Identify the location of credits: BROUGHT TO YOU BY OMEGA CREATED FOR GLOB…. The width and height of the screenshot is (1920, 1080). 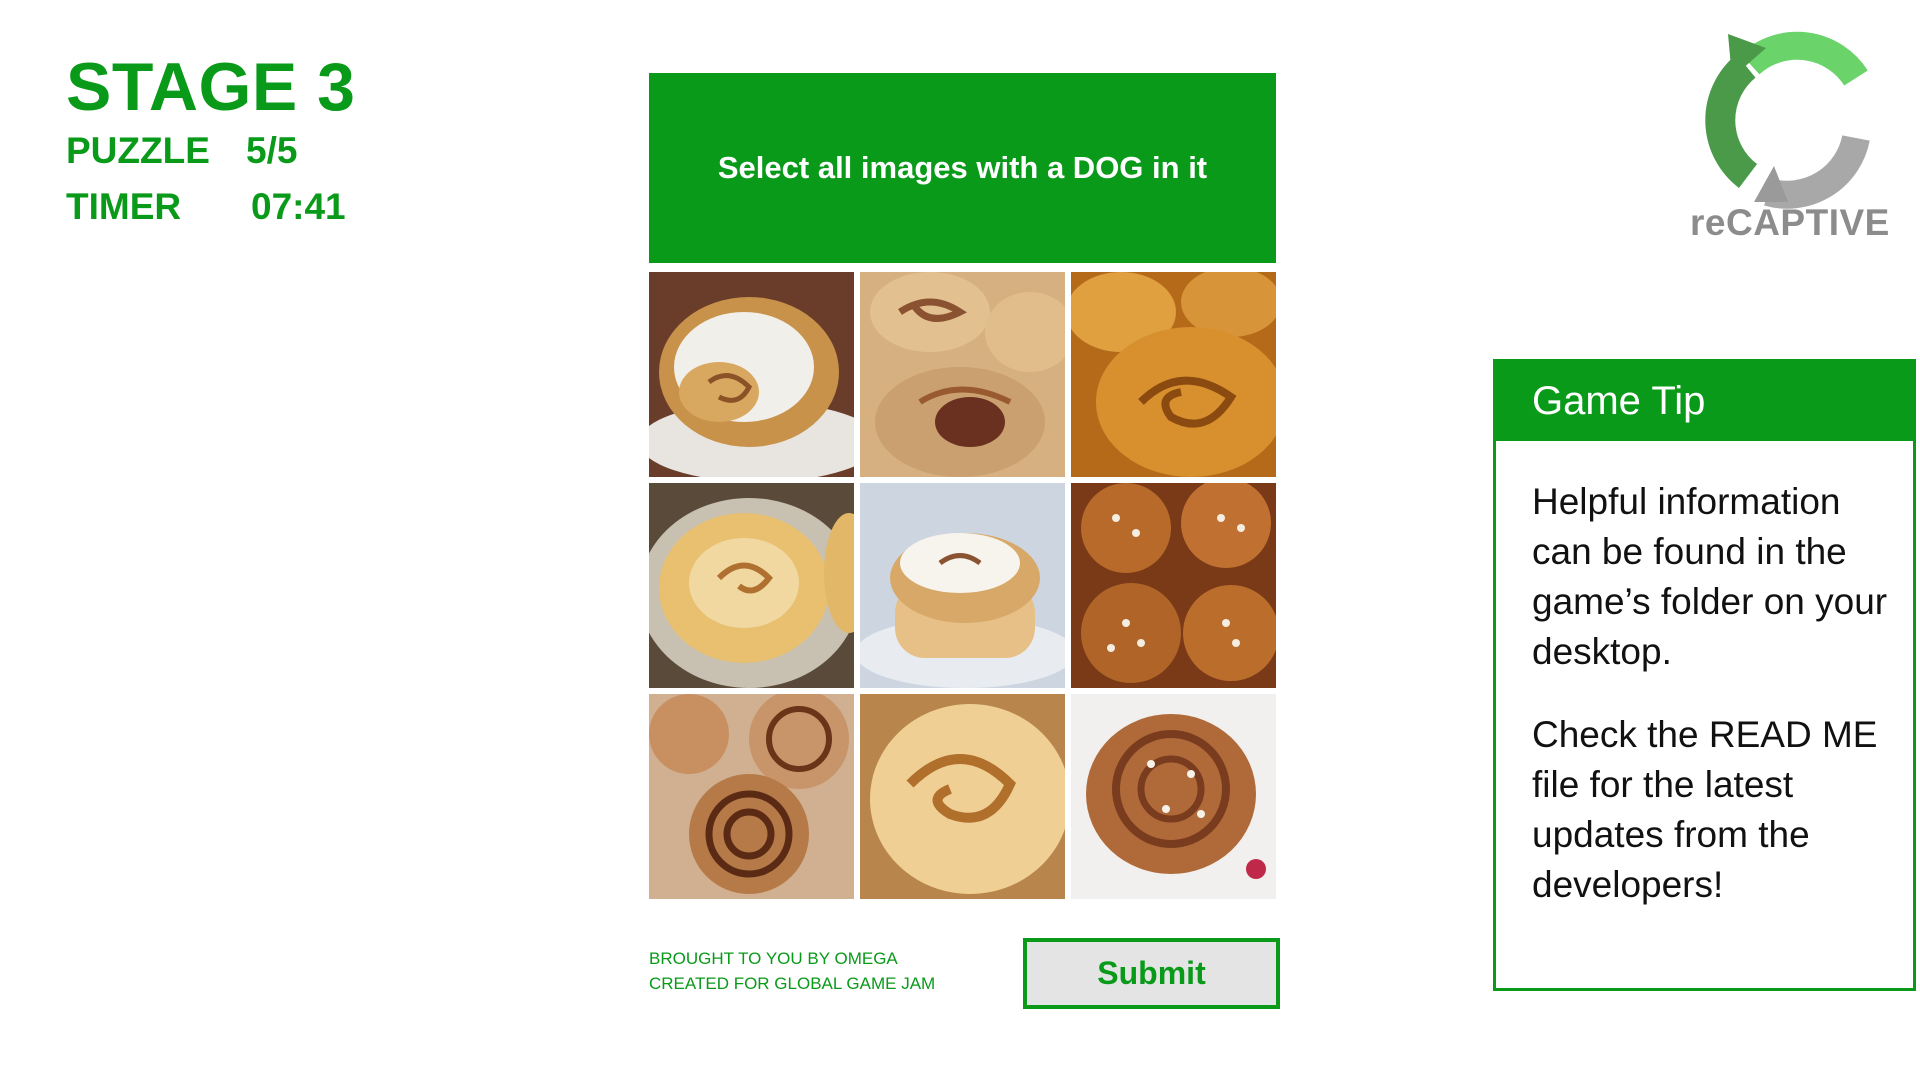
(792, 971).